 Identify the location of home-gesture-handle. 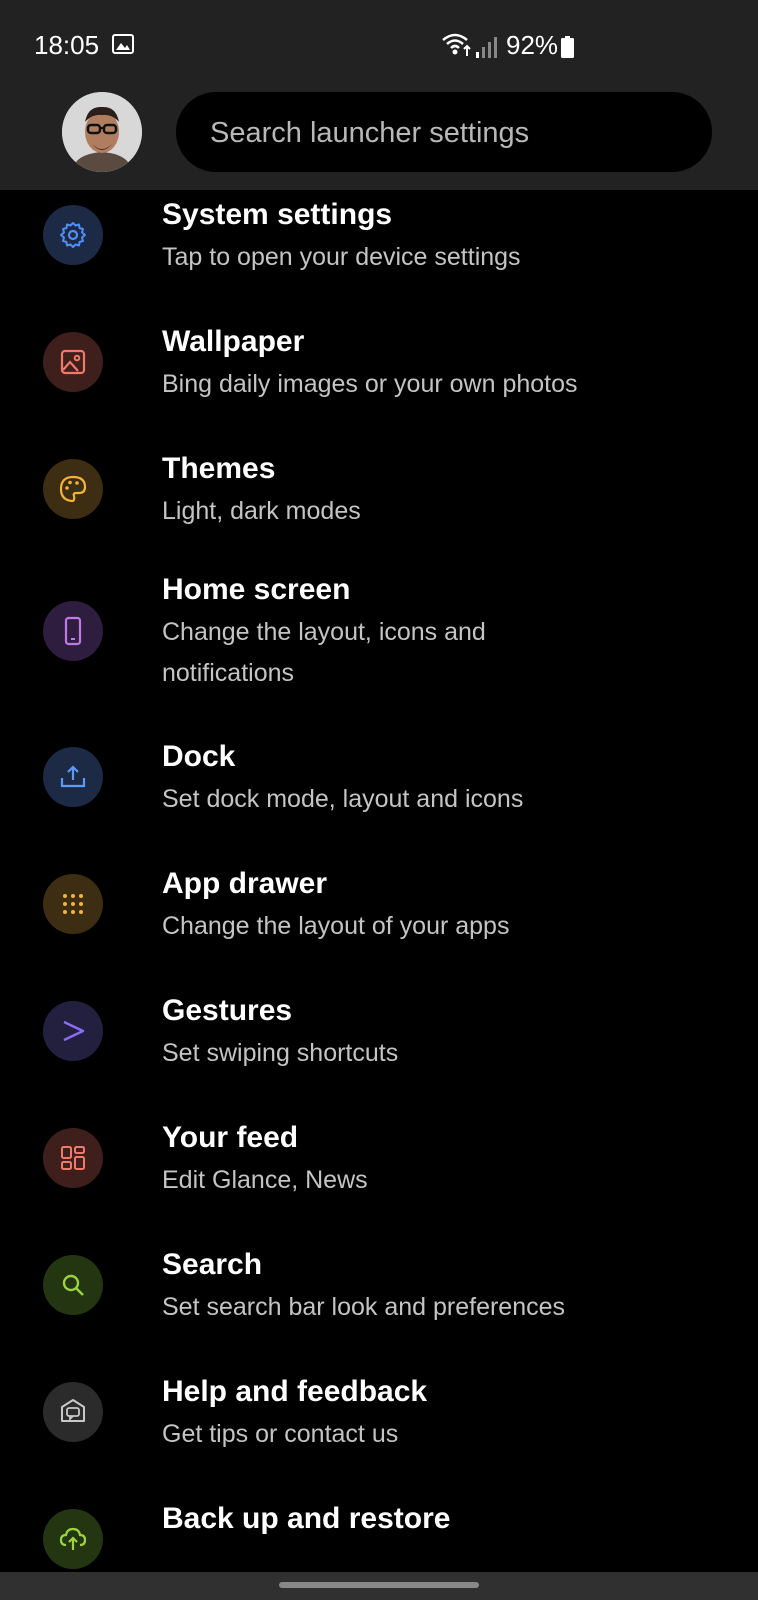
(379, 1585).